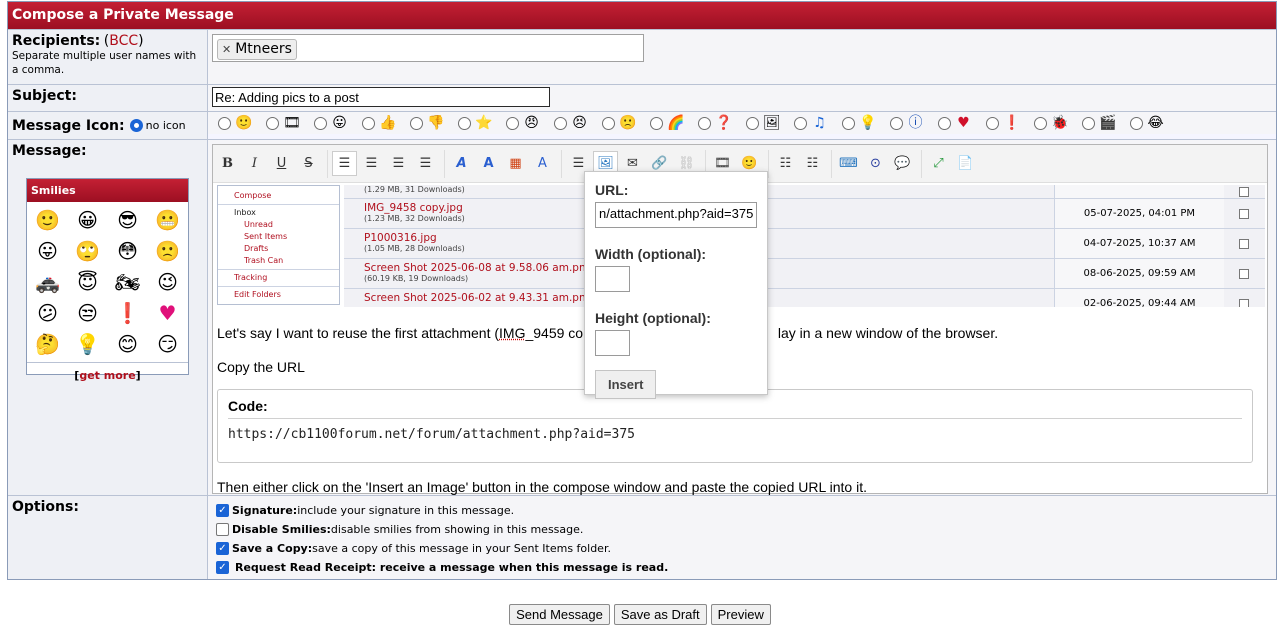 This screenshot has height=641, width=1280. I want to click on smilie-eek-icon: 😳, so click(128, 251).